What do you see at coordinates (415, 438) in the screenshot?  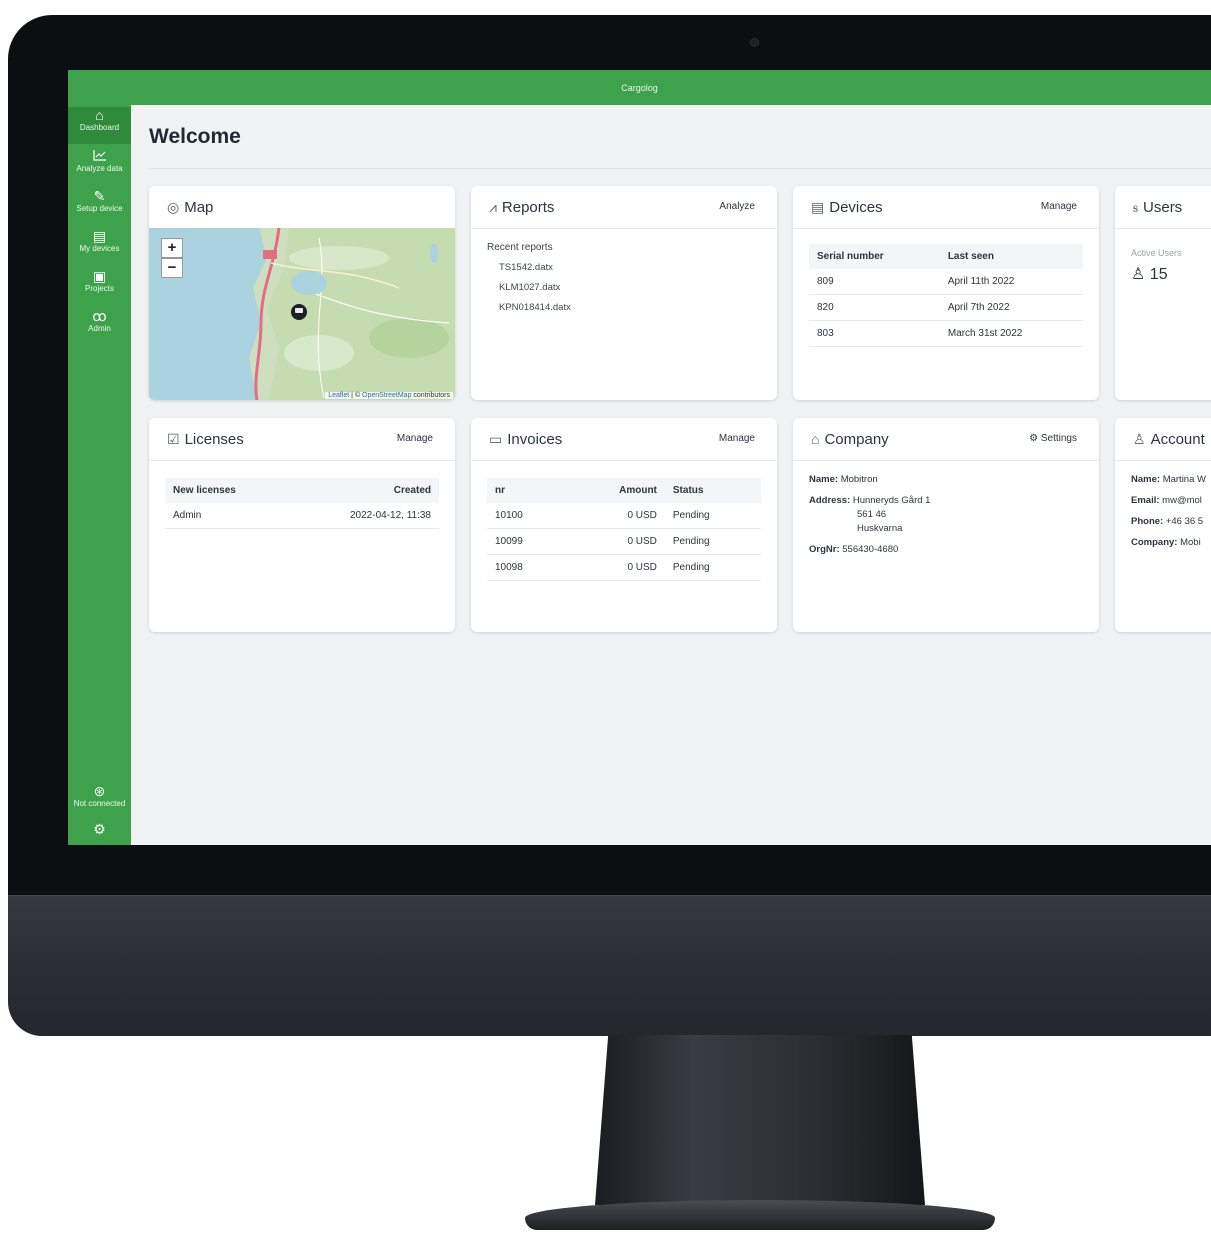 I see `licenses-manage-link: Manage` at bounding box center [415, 438].